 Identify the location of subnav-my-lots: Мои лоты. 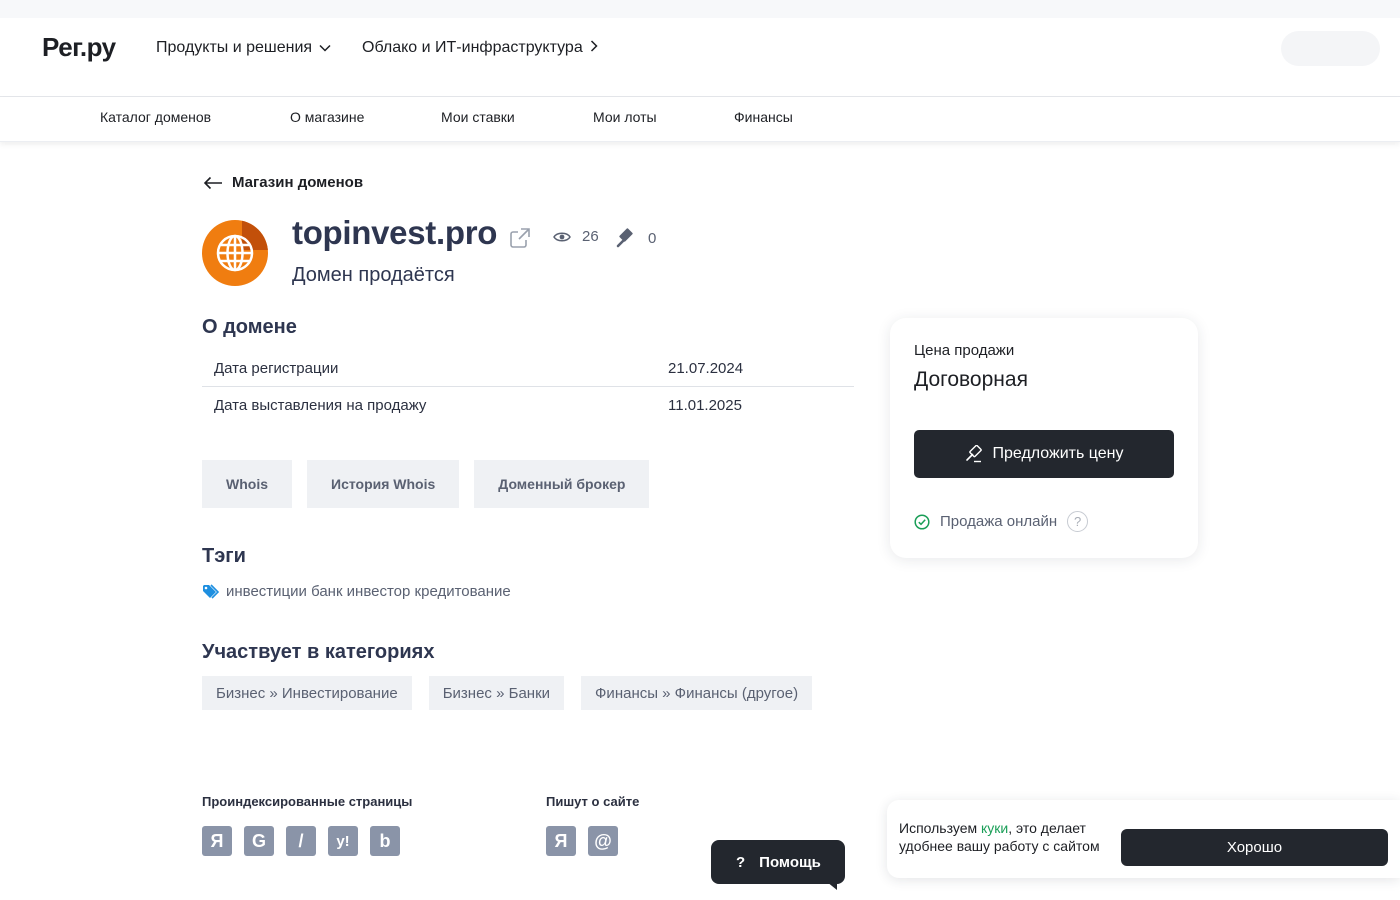
(625, 117).